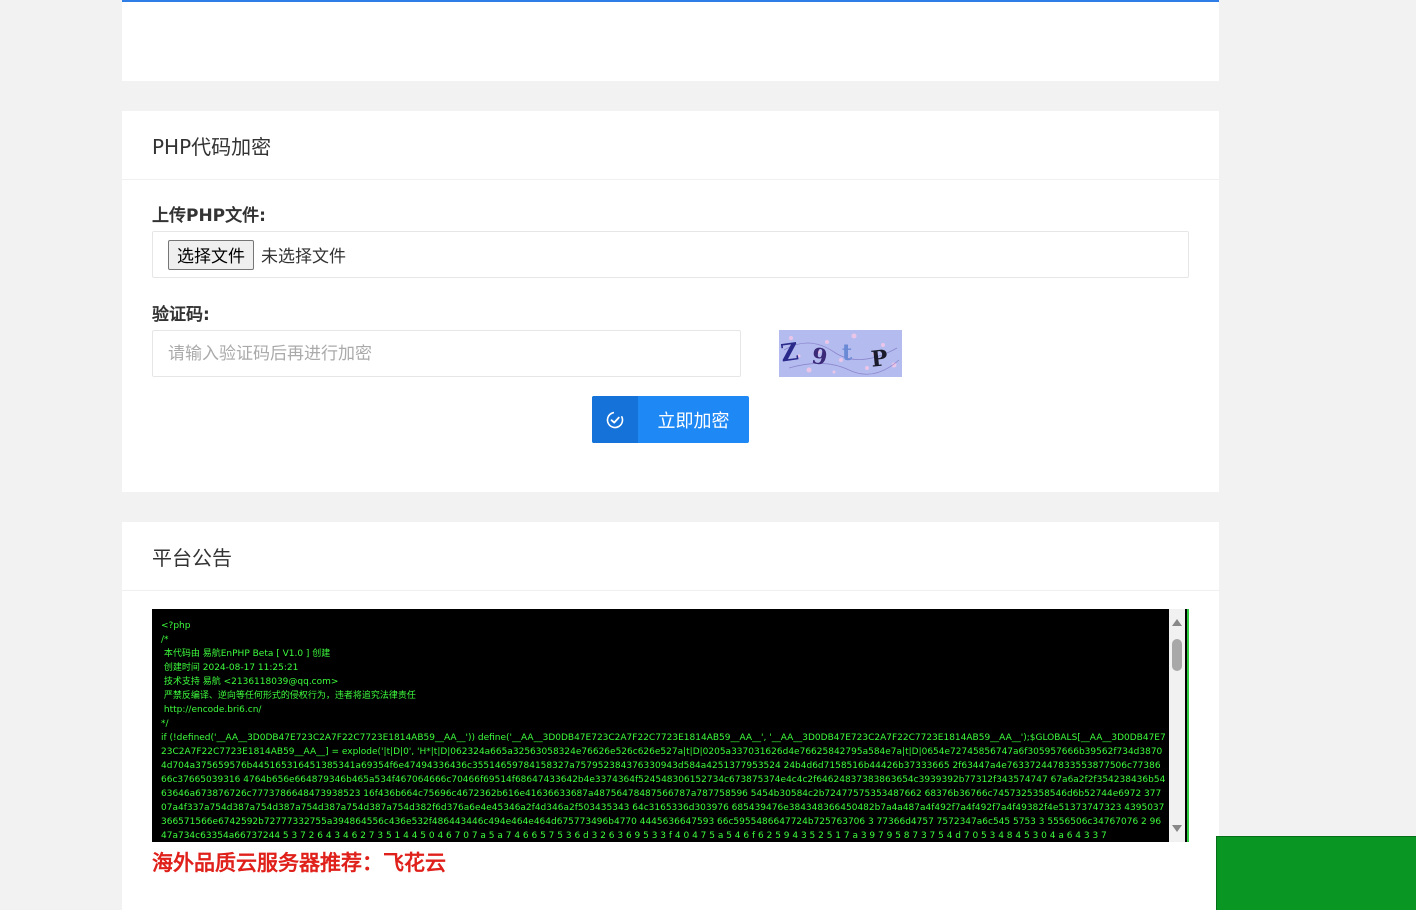 The height and width of the screenshot is (910, 1416). What do you see at coordinates (446, 353) in the screenshot?
I see `captcha-input` at bounding box center [446, 353].